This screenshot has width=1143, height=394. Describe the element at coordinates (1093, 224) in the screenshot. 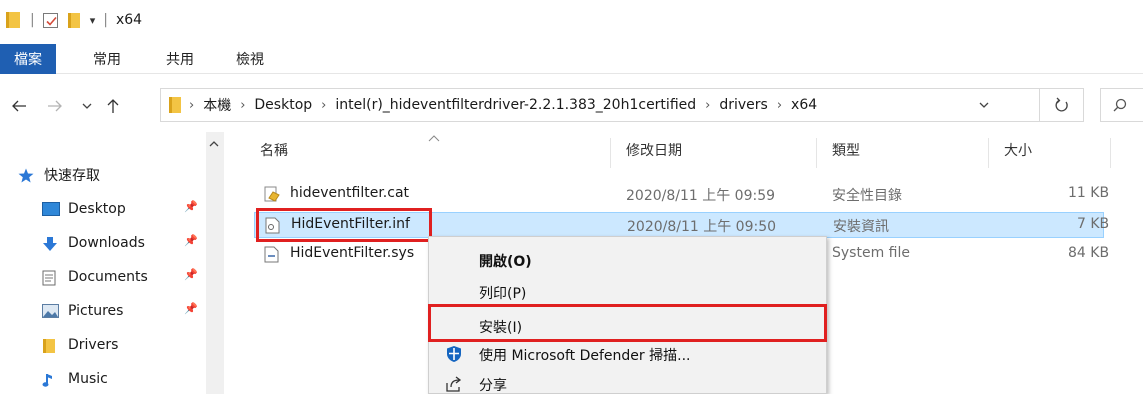

I see `file-size: 7 KB` at that location.